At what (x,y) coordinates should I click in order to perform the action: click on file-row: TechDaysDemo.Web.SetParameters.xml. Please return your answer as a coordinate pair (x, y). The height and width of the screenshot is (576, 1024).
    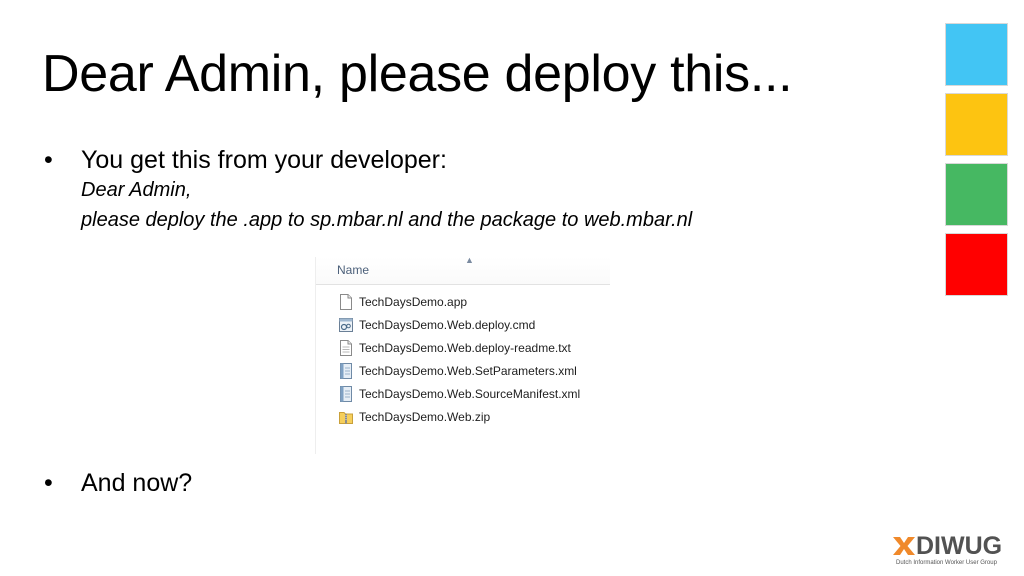
    Looking at the image, I should click on (463, 371).